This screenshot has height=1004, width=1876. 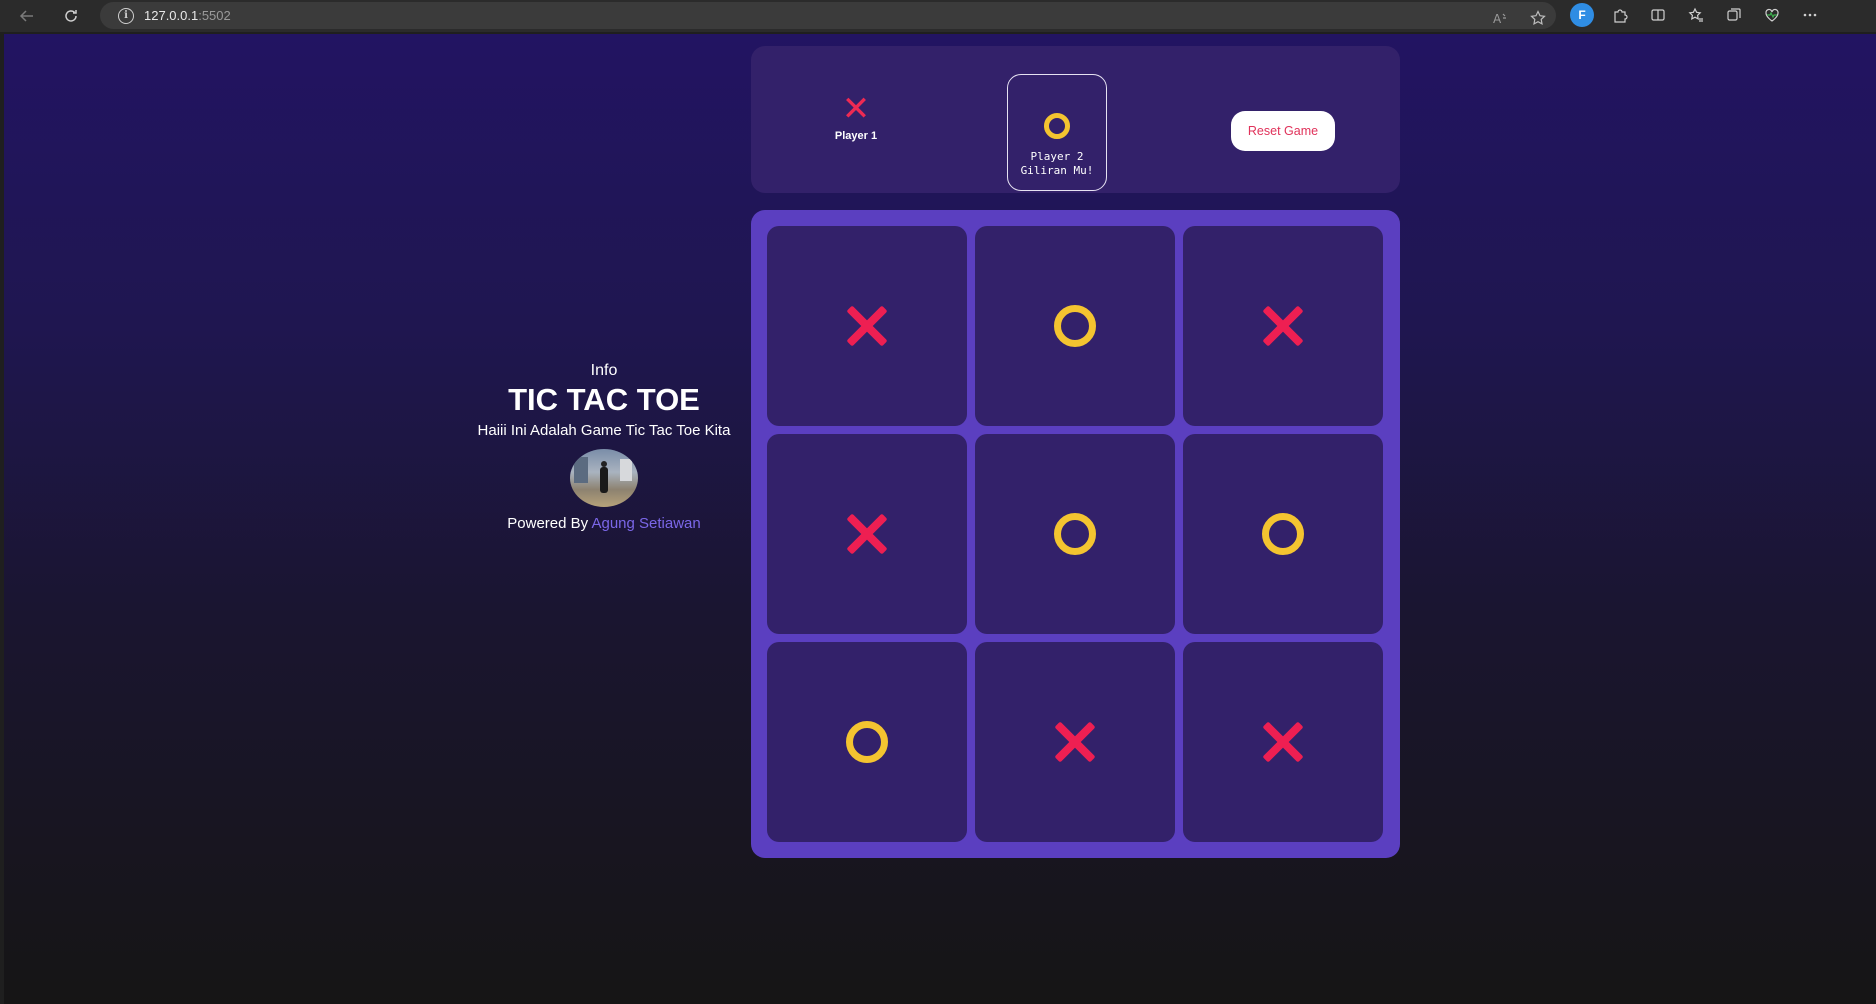 What do you see at coordinates (1734, 15) in the screenshot?
I see `collections-icon` at bounding box center [1734, 15].